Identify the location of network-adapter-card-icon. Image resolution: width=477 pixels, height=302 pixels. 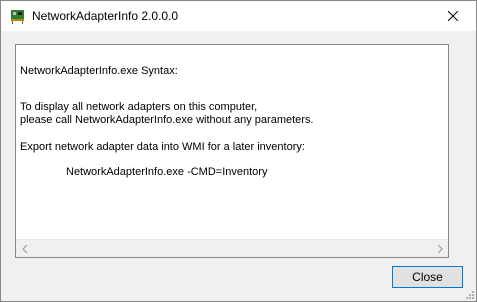
(17, 17).